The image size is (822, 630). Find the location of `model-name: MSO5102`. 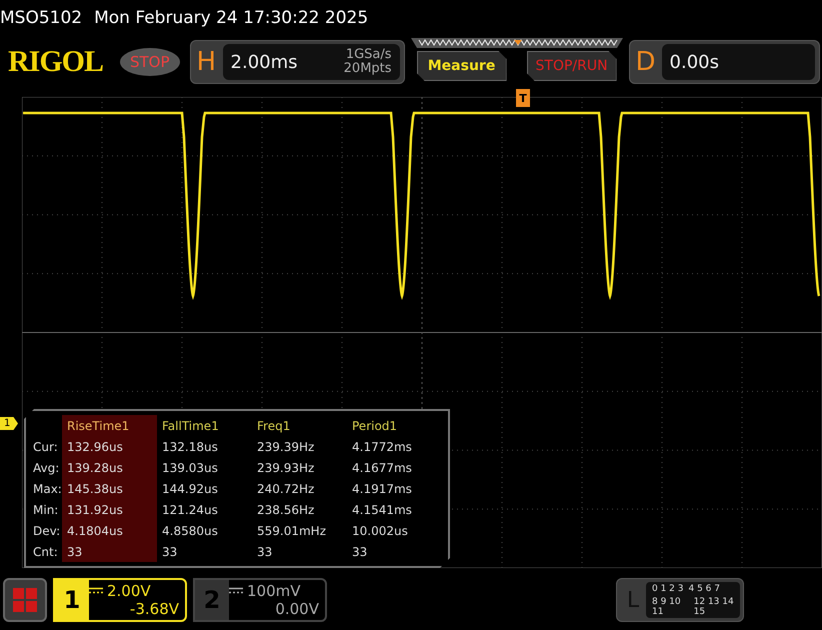

model-name: MSO5102 is located at coordinates (41, 18).